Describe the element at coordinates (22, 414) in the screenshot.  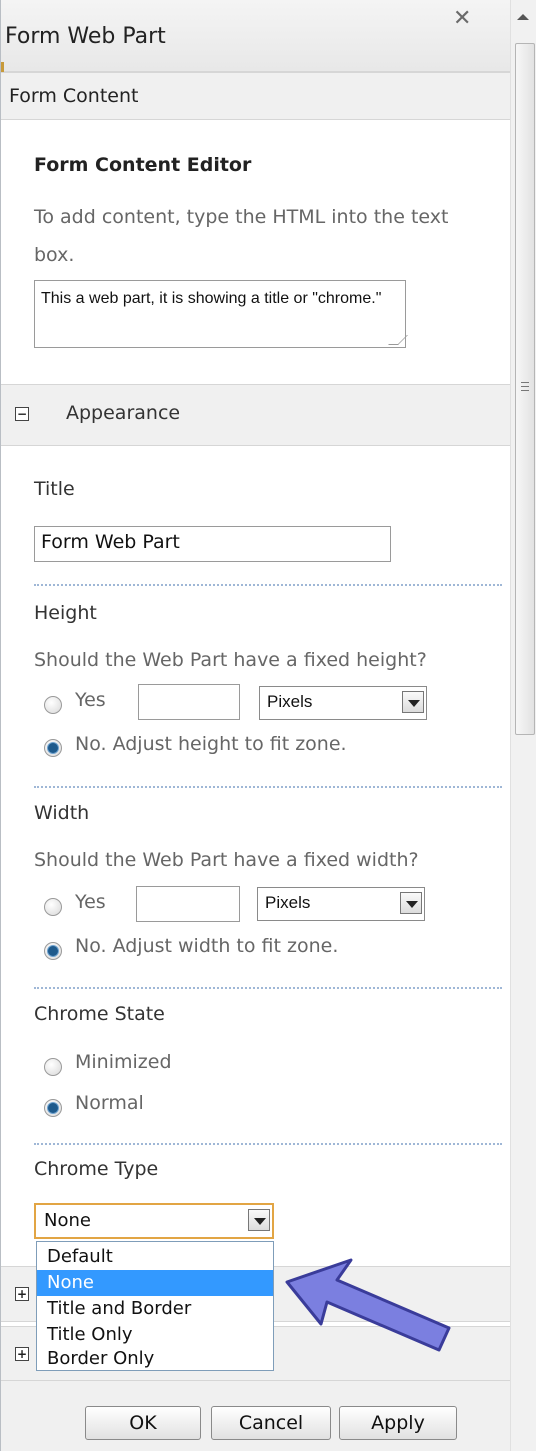
I see `collapse-icon: −` at that location.